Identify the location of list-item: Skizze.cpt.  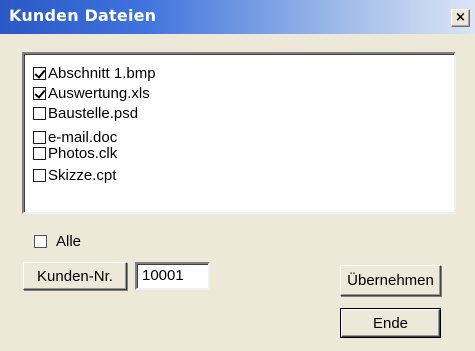
(74, 175).